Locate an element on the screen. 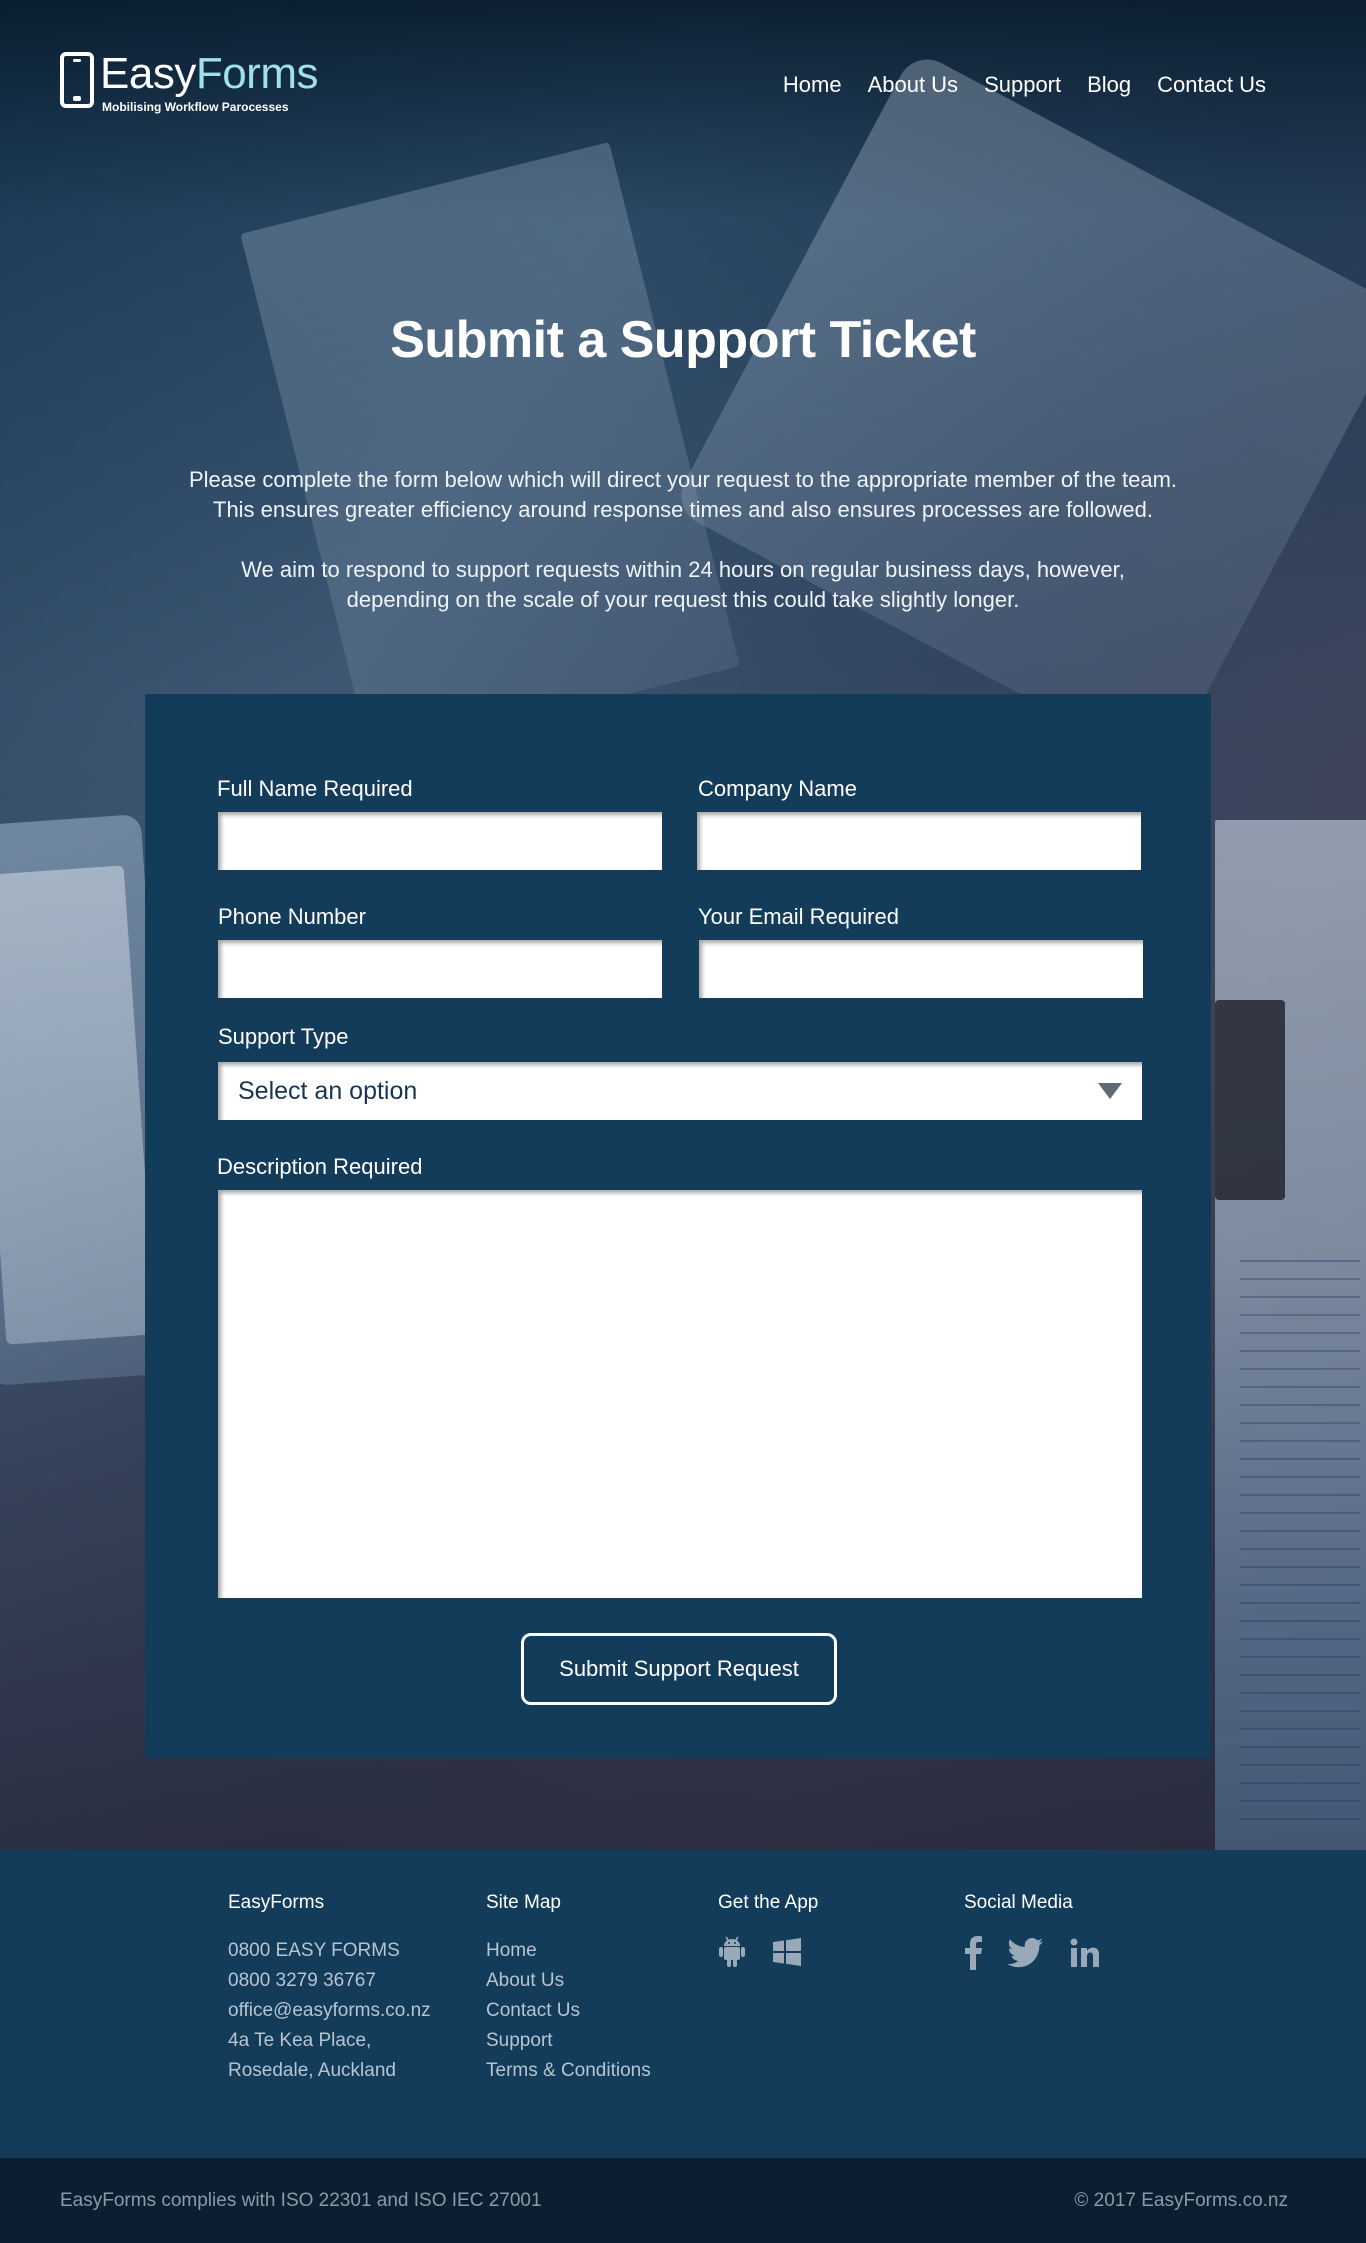  footer-email-link: office@easyforms.co.nz is located at coordinates (329, 2011).